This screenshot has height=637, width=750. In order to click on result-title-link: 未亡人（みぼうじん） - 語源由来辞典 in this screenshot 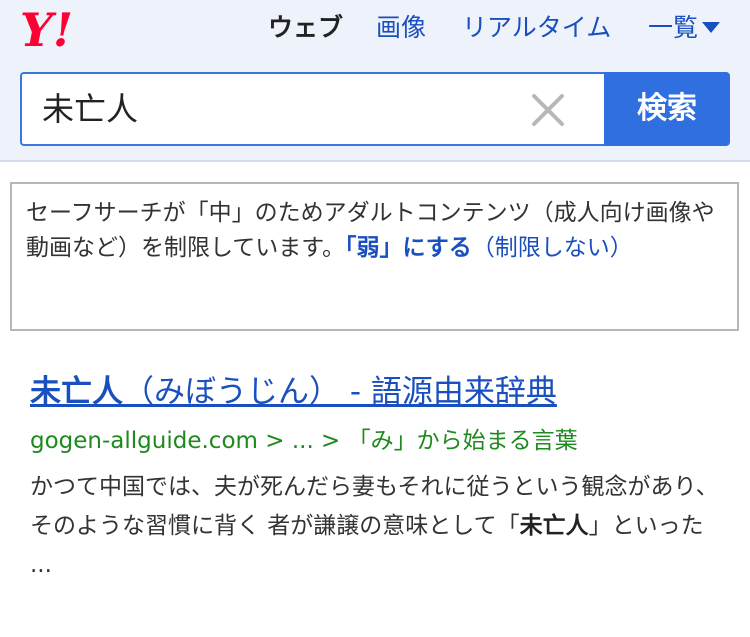, I will do `click(380, 392)`.